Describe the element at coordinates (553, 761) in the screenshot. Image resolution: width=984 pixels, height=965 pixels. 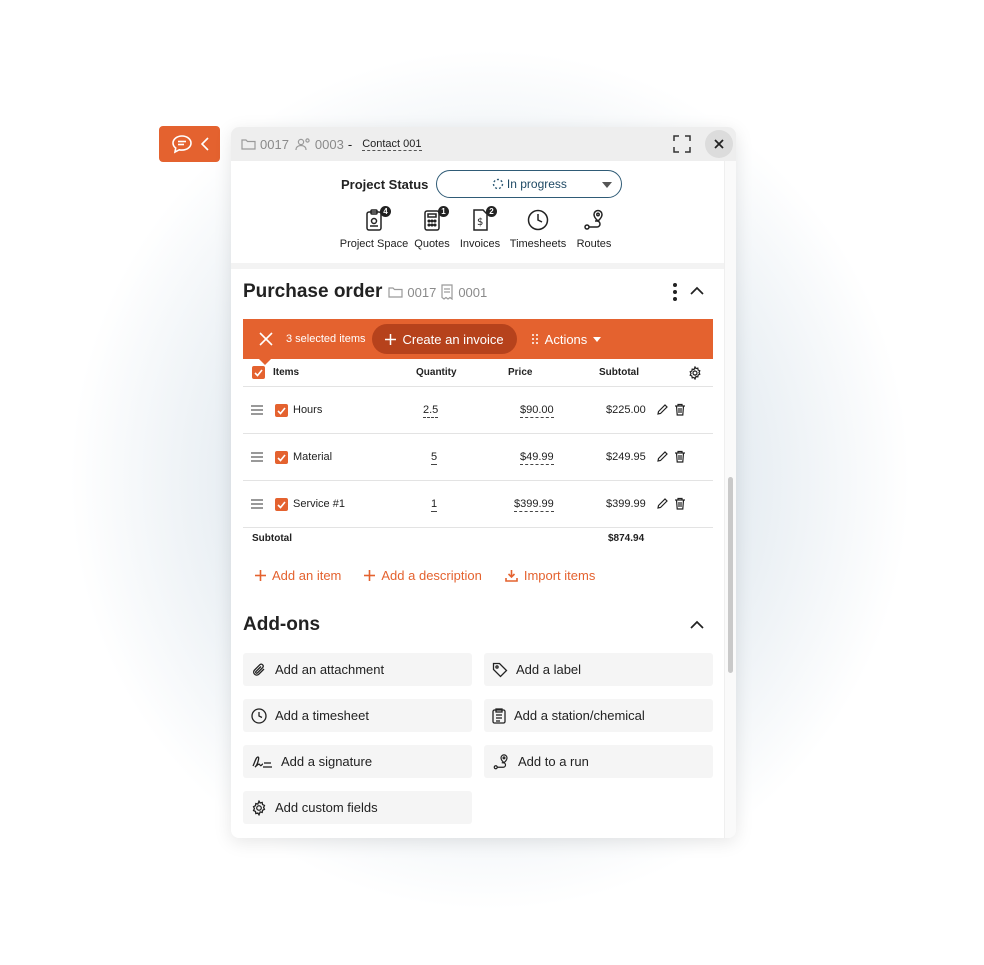
I see `addon-label: Add to a run` at that location.